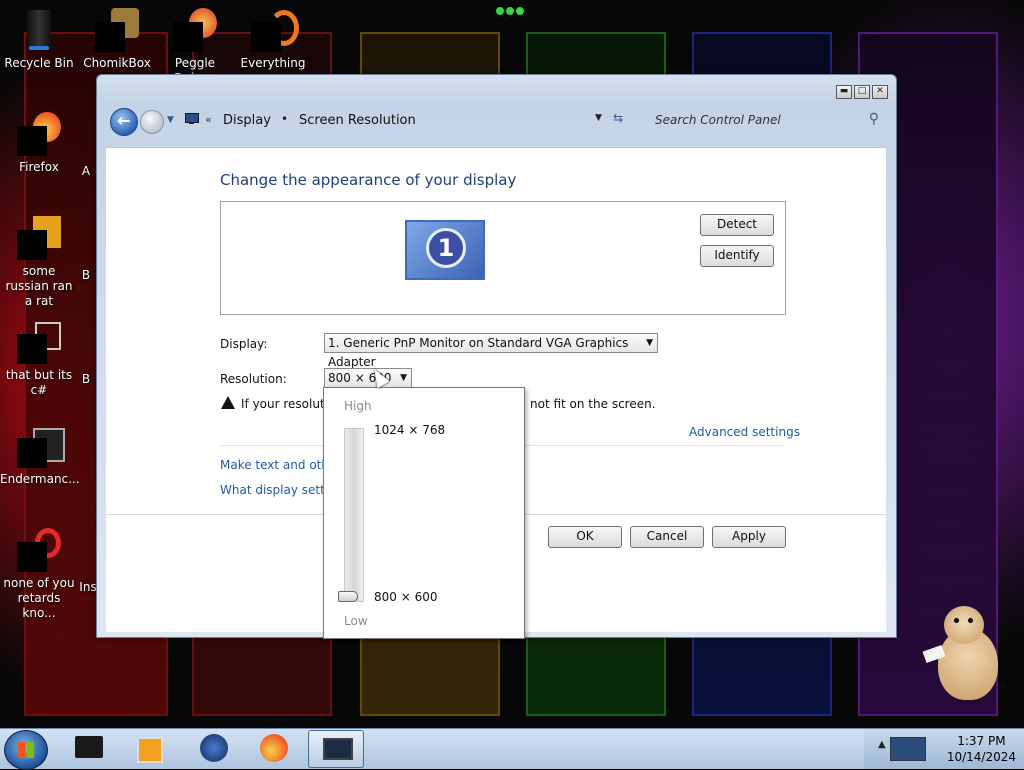 This screenshot has height=770, width=1024. Describe the element at coordinates (718, 120) in the screenshot. I see `search-input: Search Control Panel` at that location.